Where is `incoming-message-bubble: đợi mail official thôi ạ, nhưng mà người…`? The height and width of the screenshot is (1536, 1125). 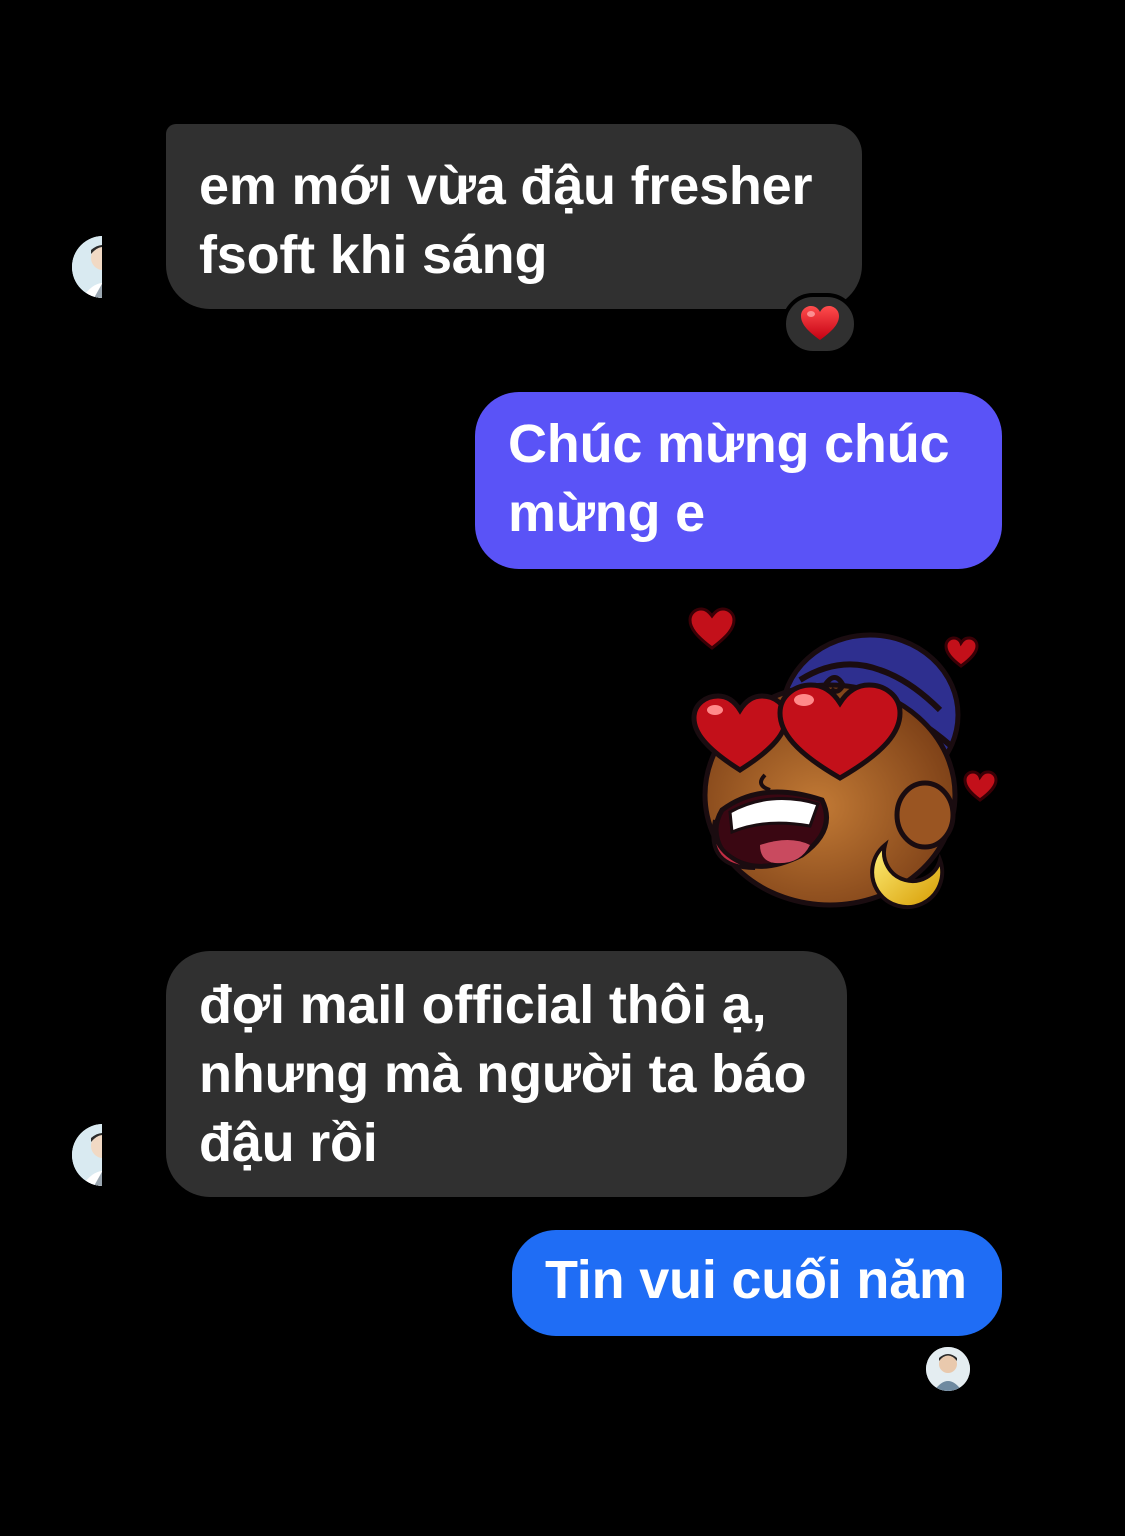
incoming-message-bubble: đợi mail official thôi ạ, nhưng mà người… is located at coordinates (506, 1074).